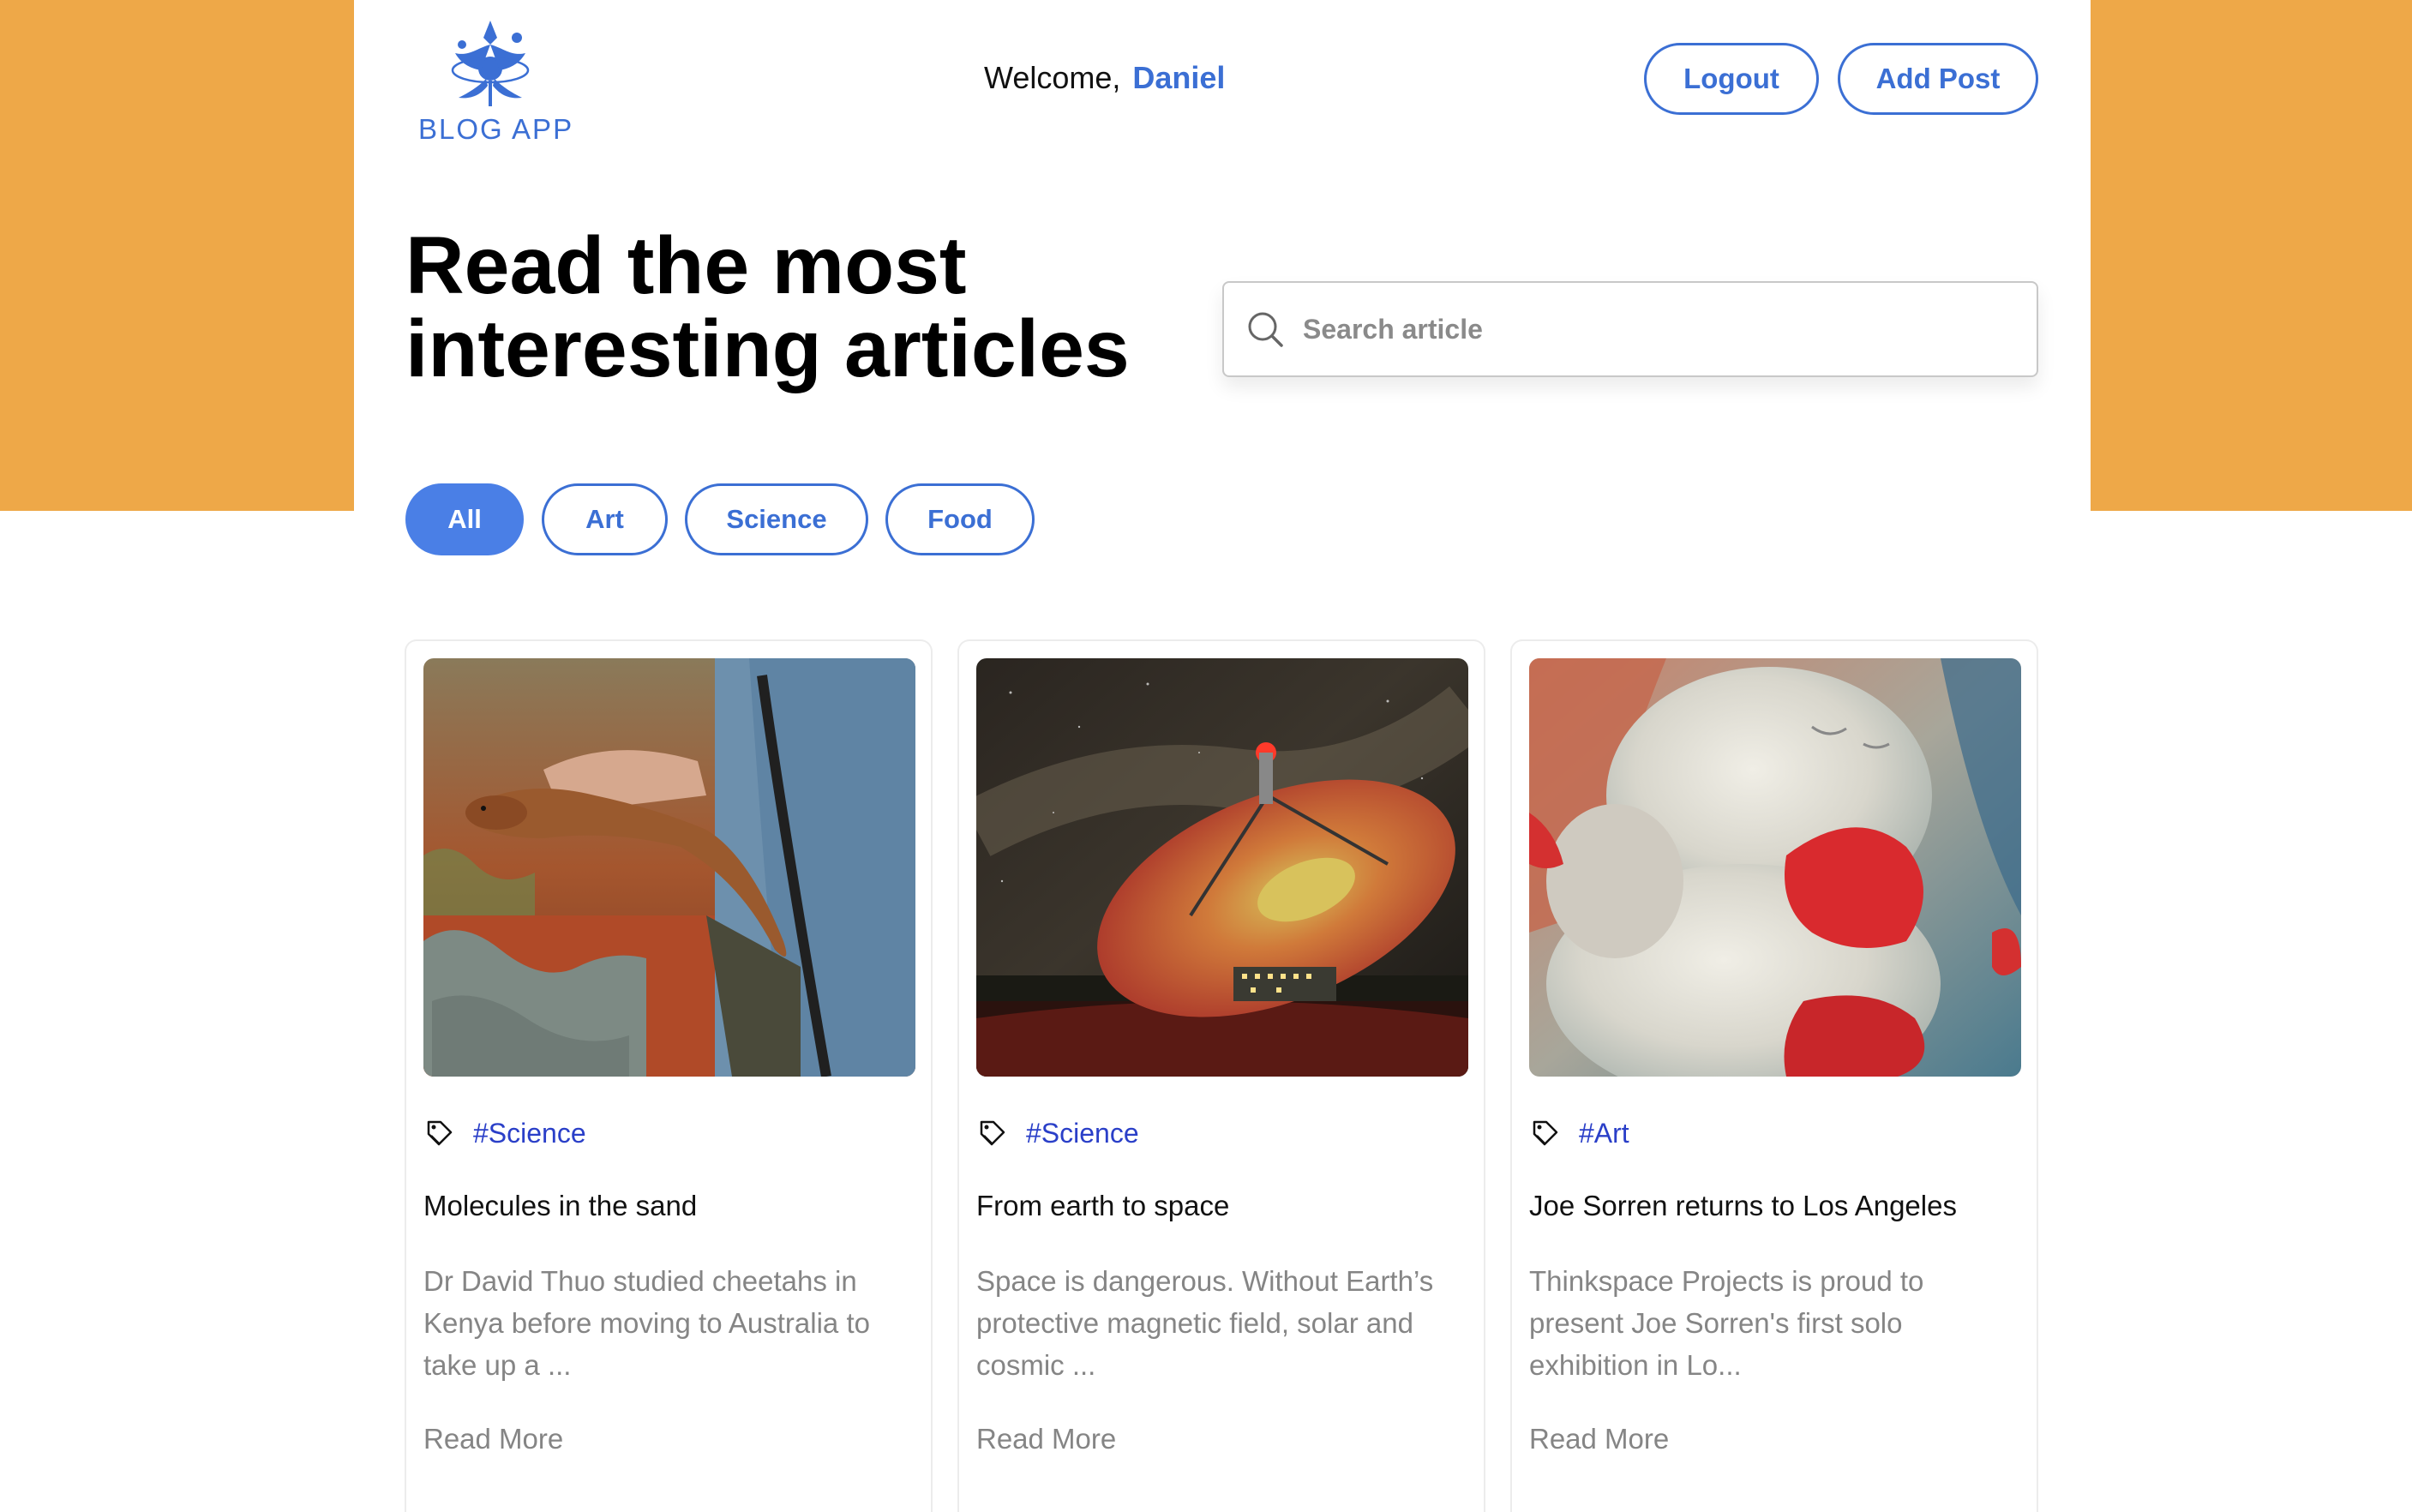 This screenshot has width=2412, height=1512. I want to click on article-title: Molecules in the sand, so click(560, 1206).